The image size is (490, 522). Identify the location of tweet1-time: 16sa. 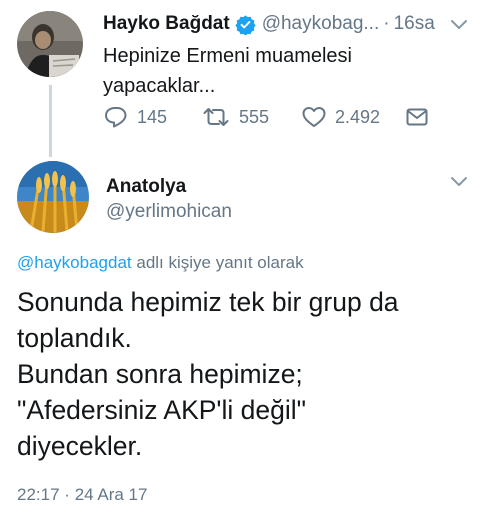
(414, 24).